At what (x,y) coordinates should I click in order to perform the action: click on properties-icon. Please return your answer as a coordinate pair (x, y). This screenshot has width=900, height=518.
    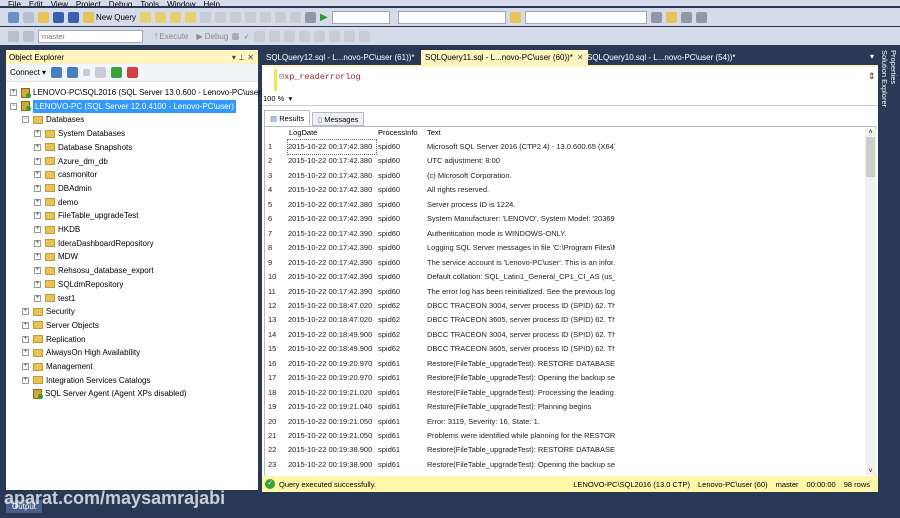
    Looking at the image, I should click on (656, 17).